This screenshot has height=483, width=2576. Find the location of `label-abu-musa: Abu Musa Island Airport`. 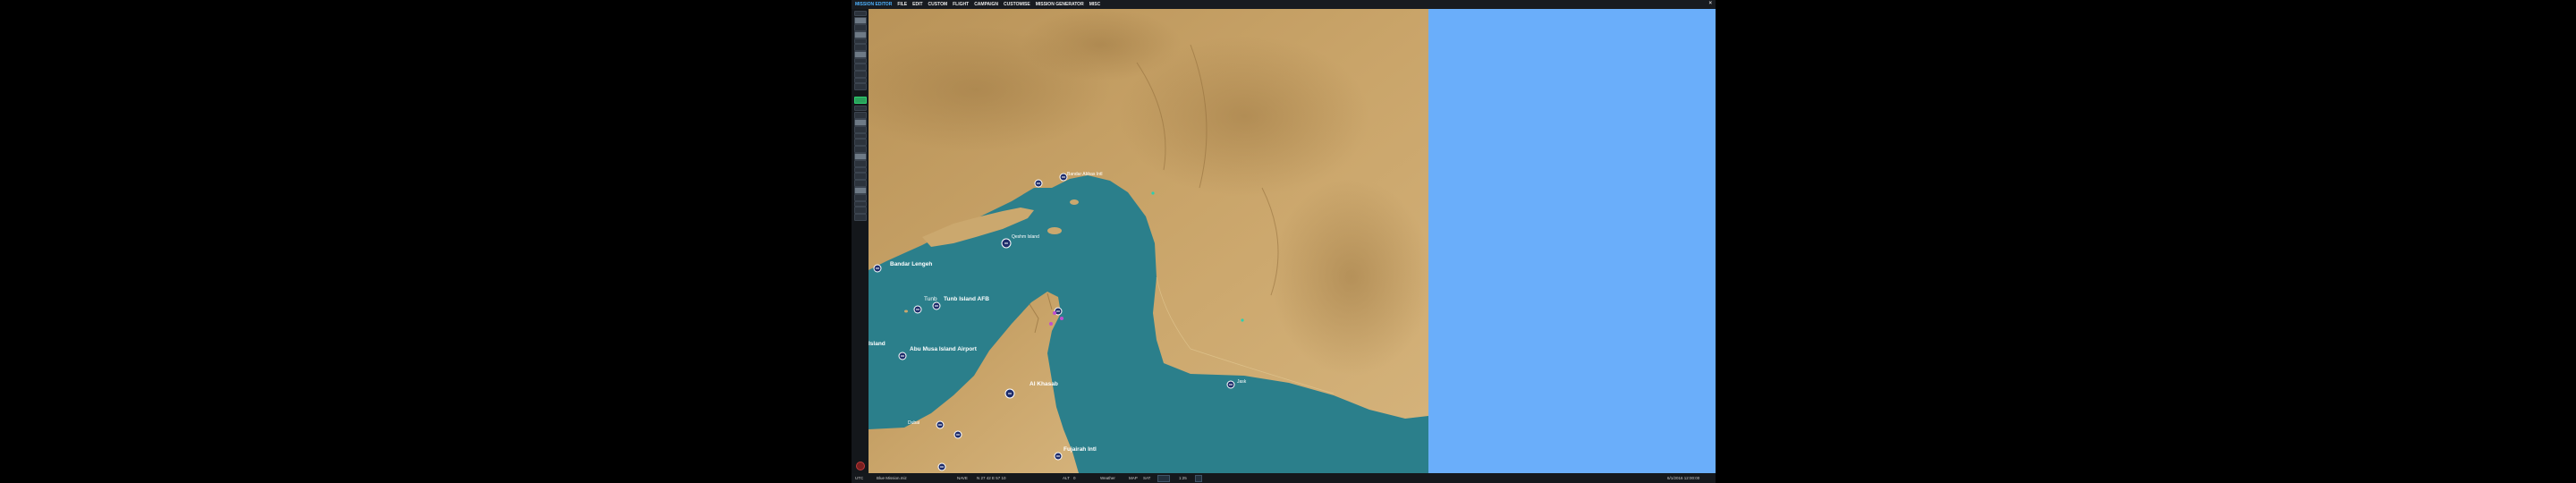

label-abu-musa: Abu Musa Island Airport is located at coordinates (944, 349).